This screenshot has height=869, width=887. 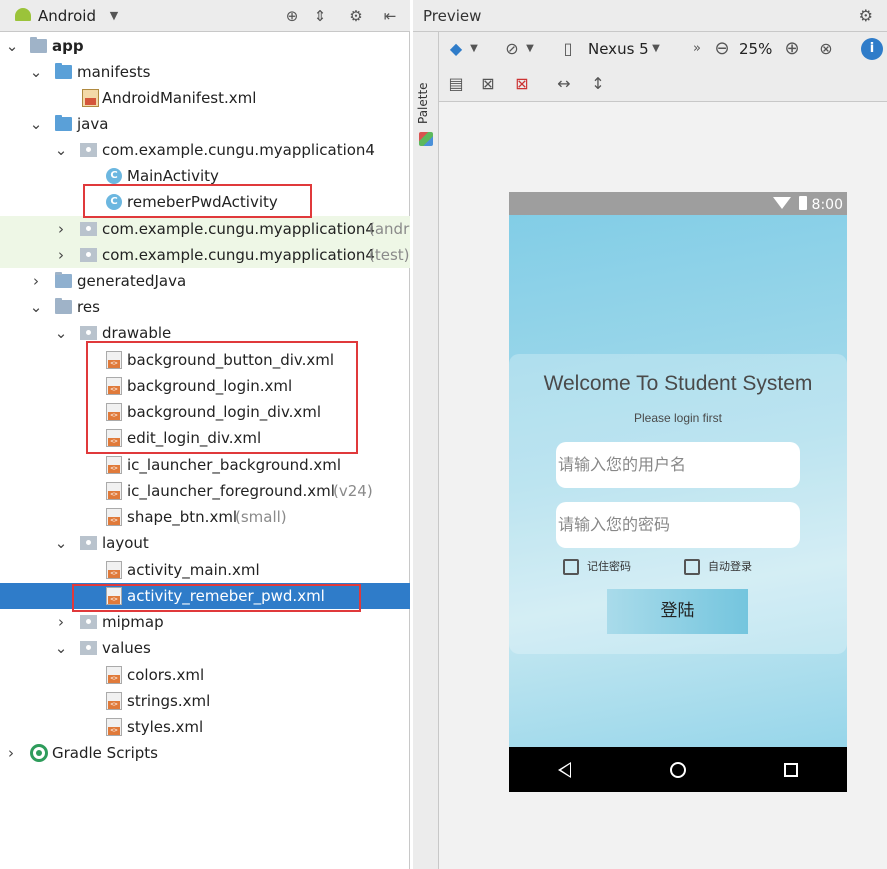 I want to click on back-icon, so click(x=564, y=770).